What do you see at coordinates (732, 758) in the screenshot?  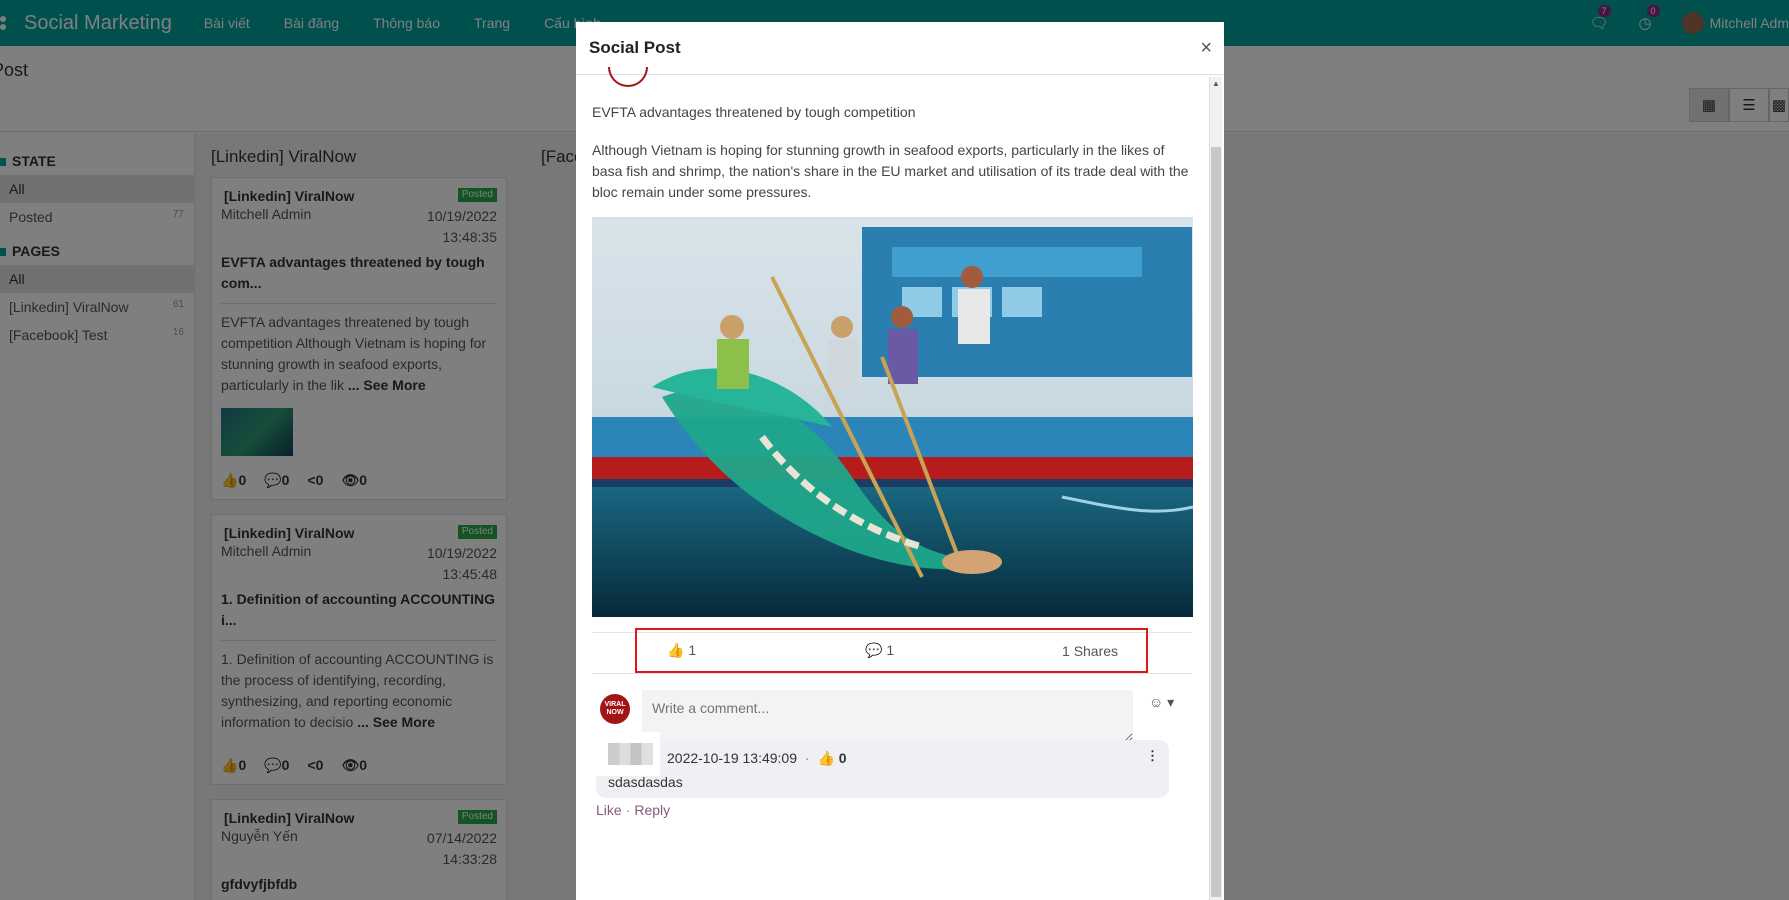 I see `comment-timestamp: 2022-10-19 13:49:09` at bounding box center [732, 758].